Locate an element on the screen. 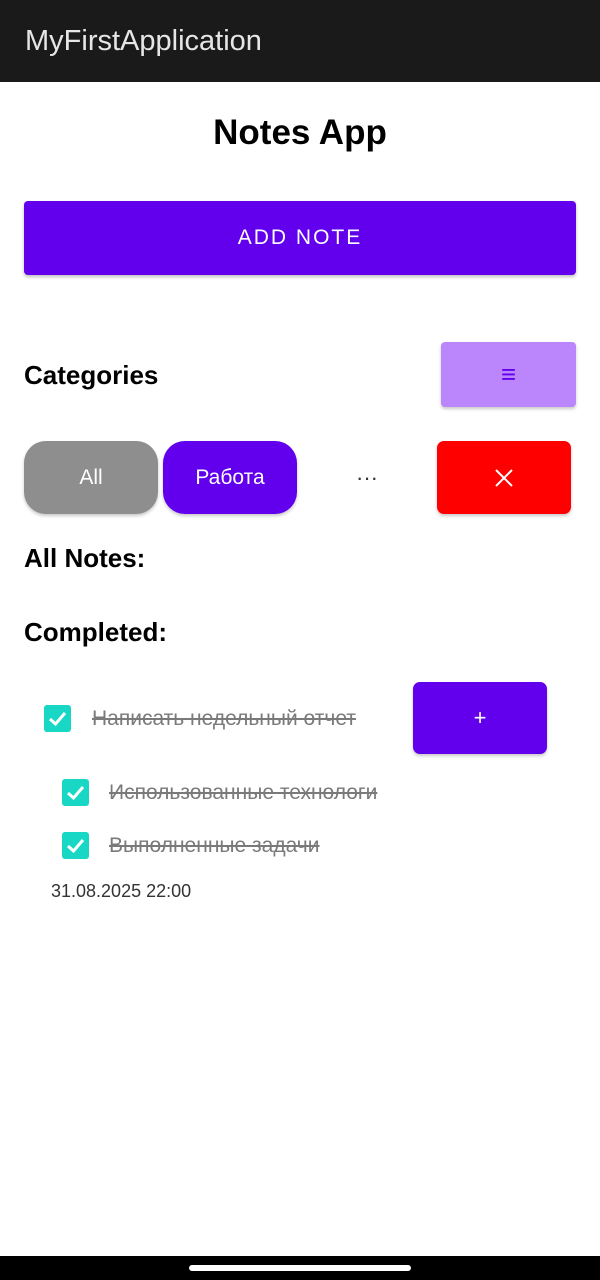  more-icon: ··· is located at coordinates (367, 478).